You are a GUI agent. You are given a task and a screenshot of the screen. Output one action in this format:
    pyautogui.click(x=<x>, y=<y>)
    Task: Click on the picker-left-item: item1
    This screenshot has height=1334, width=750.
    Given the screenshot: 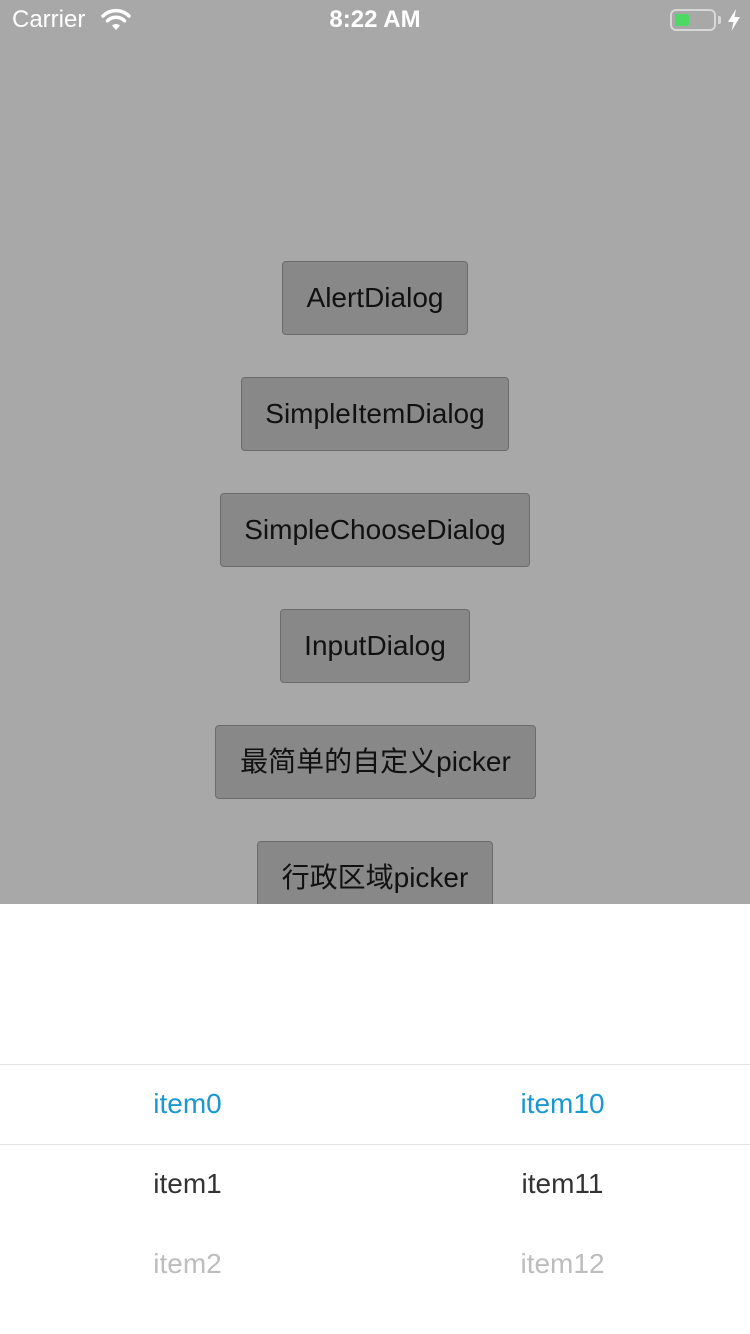 What is the action you would take?
    pyautogui.click(x=187, y=1184)
    